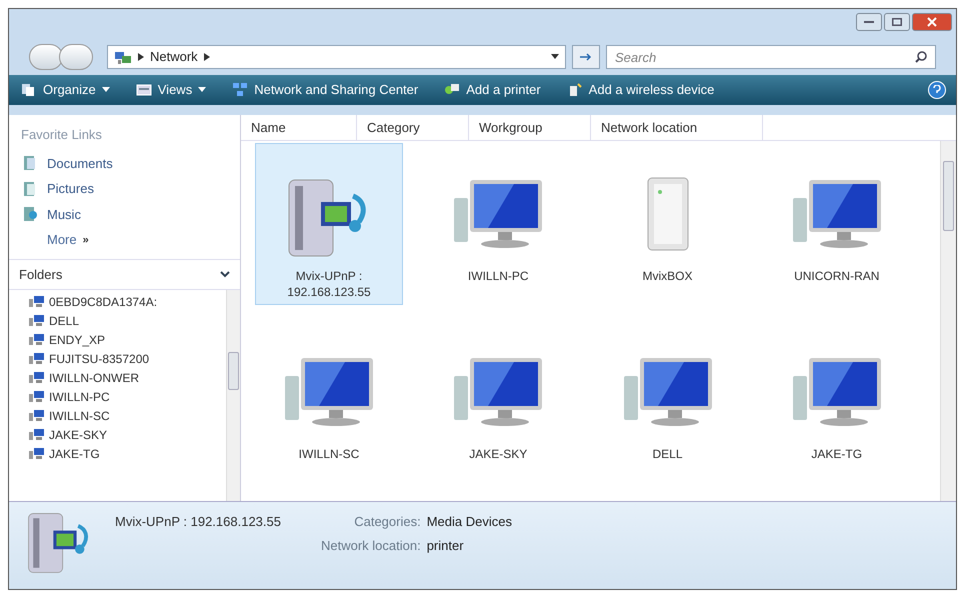  I want to click on toolbar-button: Add a wireless device, so click(640, 90).